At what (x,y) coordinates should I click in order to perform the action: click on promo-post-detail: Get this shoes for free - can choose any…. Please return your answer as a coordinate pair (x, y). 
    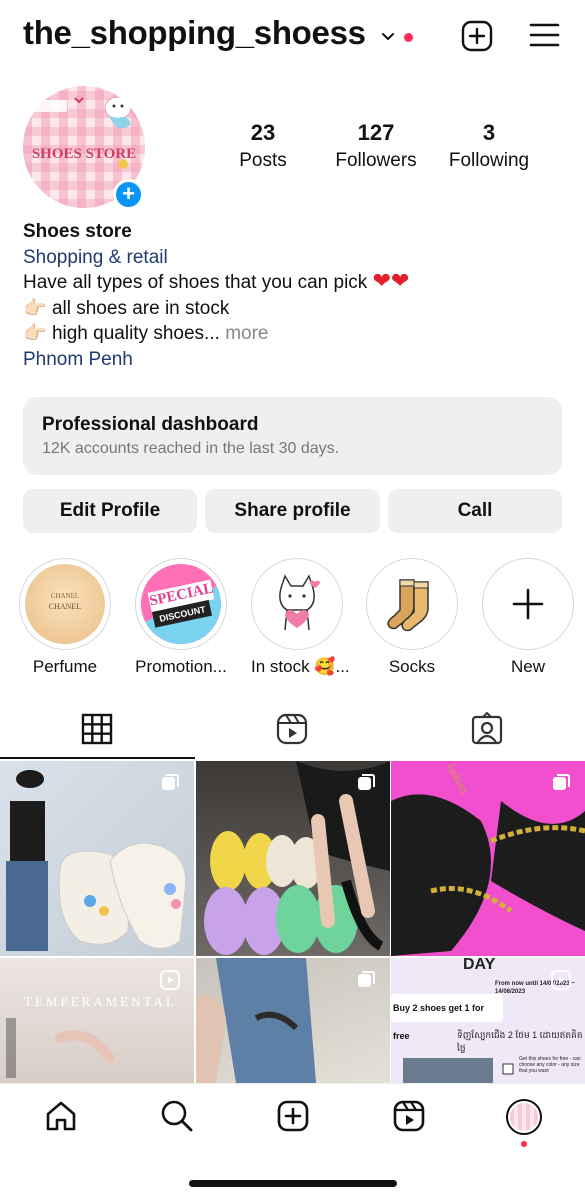
    Looking at the image, I should click on (550, 1065).